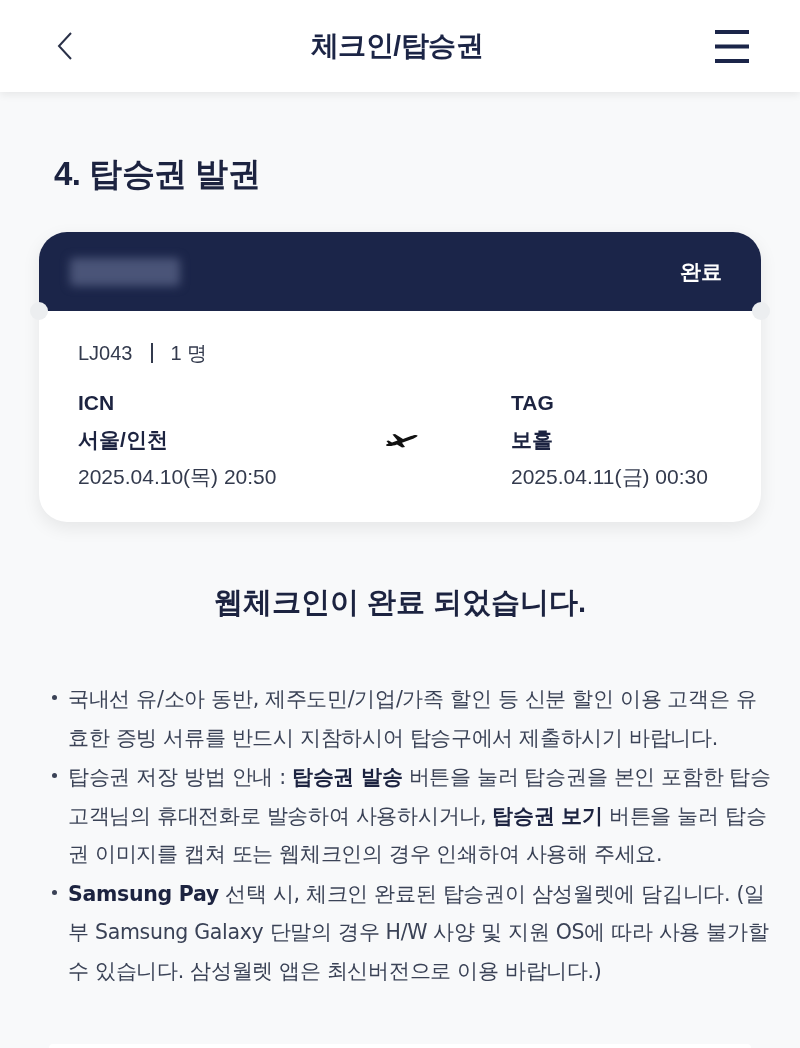 This screenshot has width=800, height=1048. Describe the element at coordinates (532, 440) in the screenshot. I see `city-name: 보홀` at that location.